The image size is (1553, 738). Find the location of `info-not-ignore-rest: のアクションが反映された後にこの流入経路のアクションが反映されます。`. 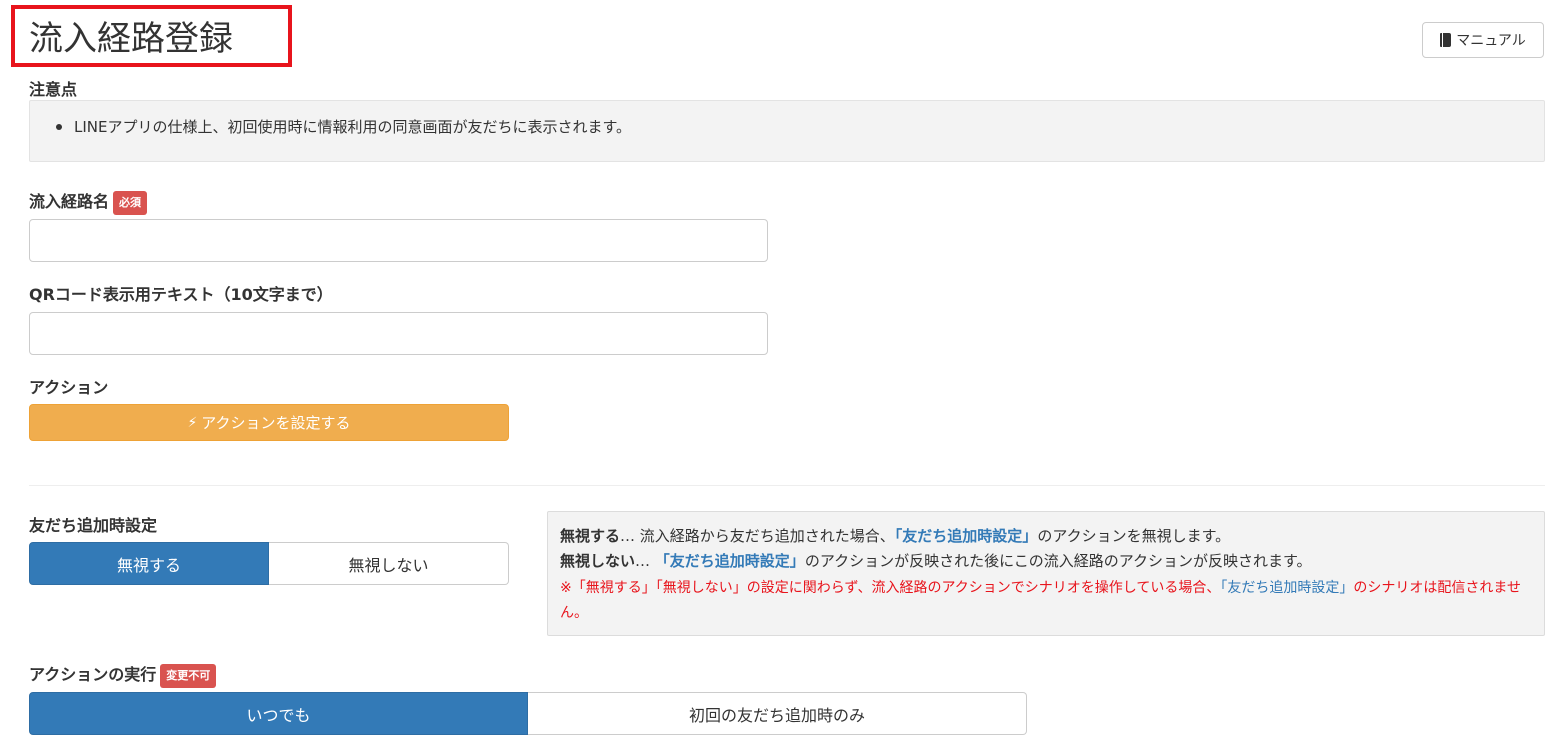

info-not-ignore-rest: のアクションが反映された後にこの流入経路のアクションが反映されます。 is located at coordinates (1058, 561).